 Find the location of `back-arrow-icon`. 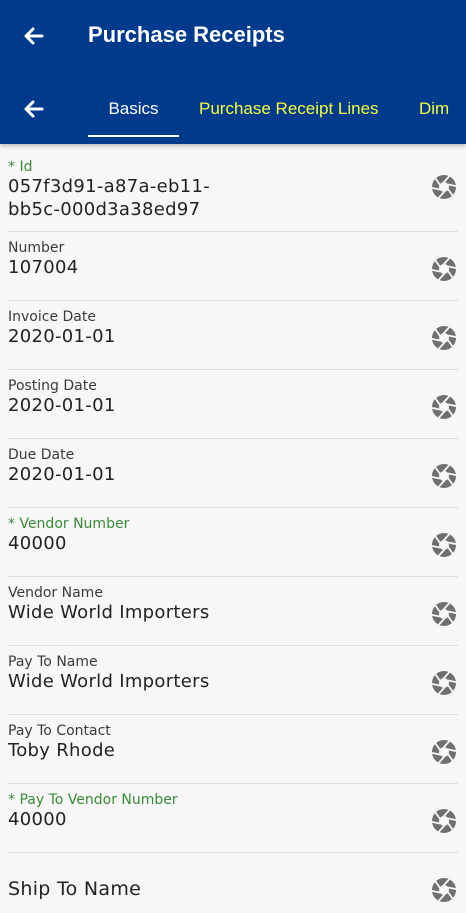

back-arrow-icon is located at coordinates (34, 36).